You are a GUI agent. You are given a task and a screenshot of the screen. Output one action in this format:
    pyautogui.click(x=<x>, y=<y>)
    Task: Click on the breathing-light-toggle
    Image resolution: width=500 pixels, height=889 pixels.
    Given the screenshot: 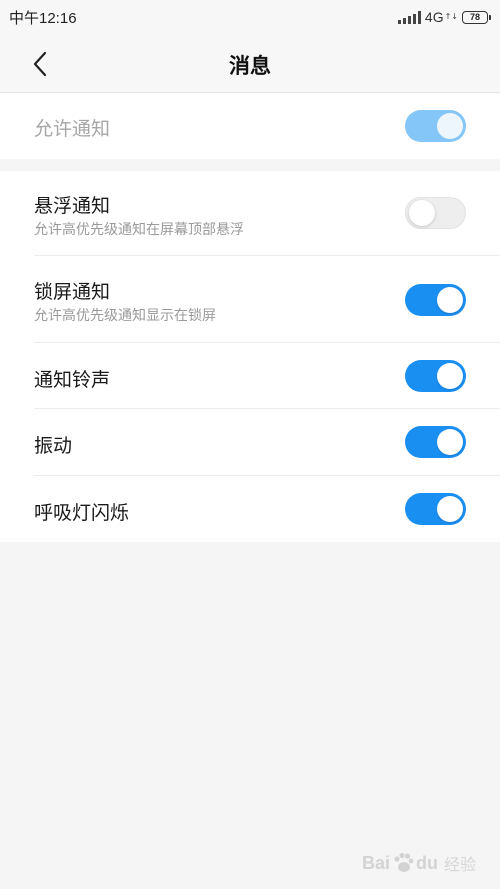 What is the action you would take?
    pyautogui.click(x=435, y=509)
    